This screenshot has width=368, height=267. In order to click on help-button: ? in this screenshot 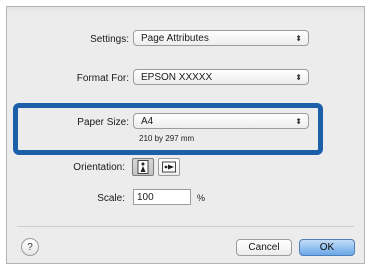, I will do `click(30, 247)`.